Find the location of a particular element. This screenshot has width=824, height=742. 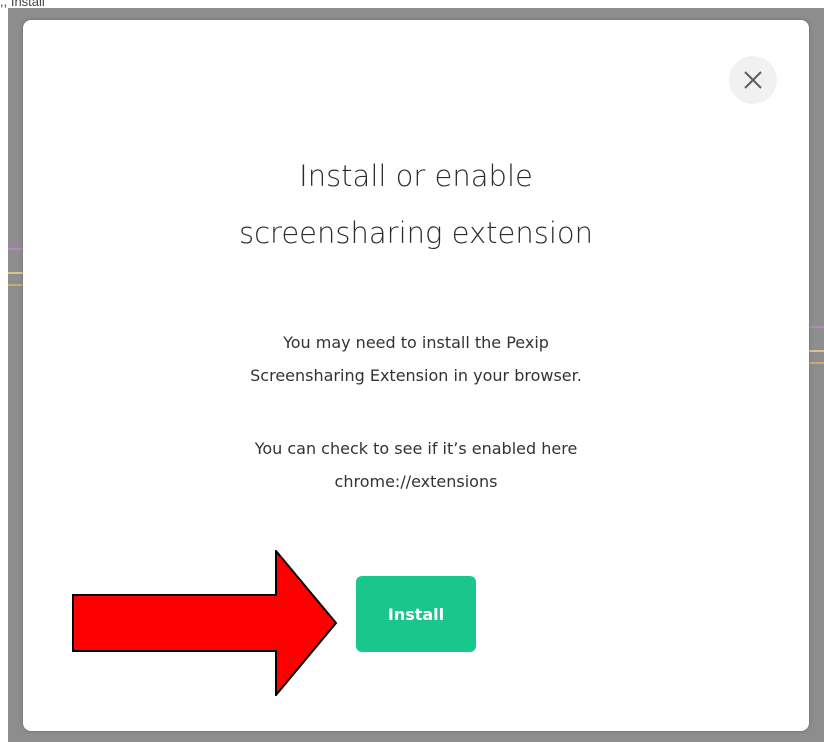

install-button: Install is located at coordinates (416, 614).